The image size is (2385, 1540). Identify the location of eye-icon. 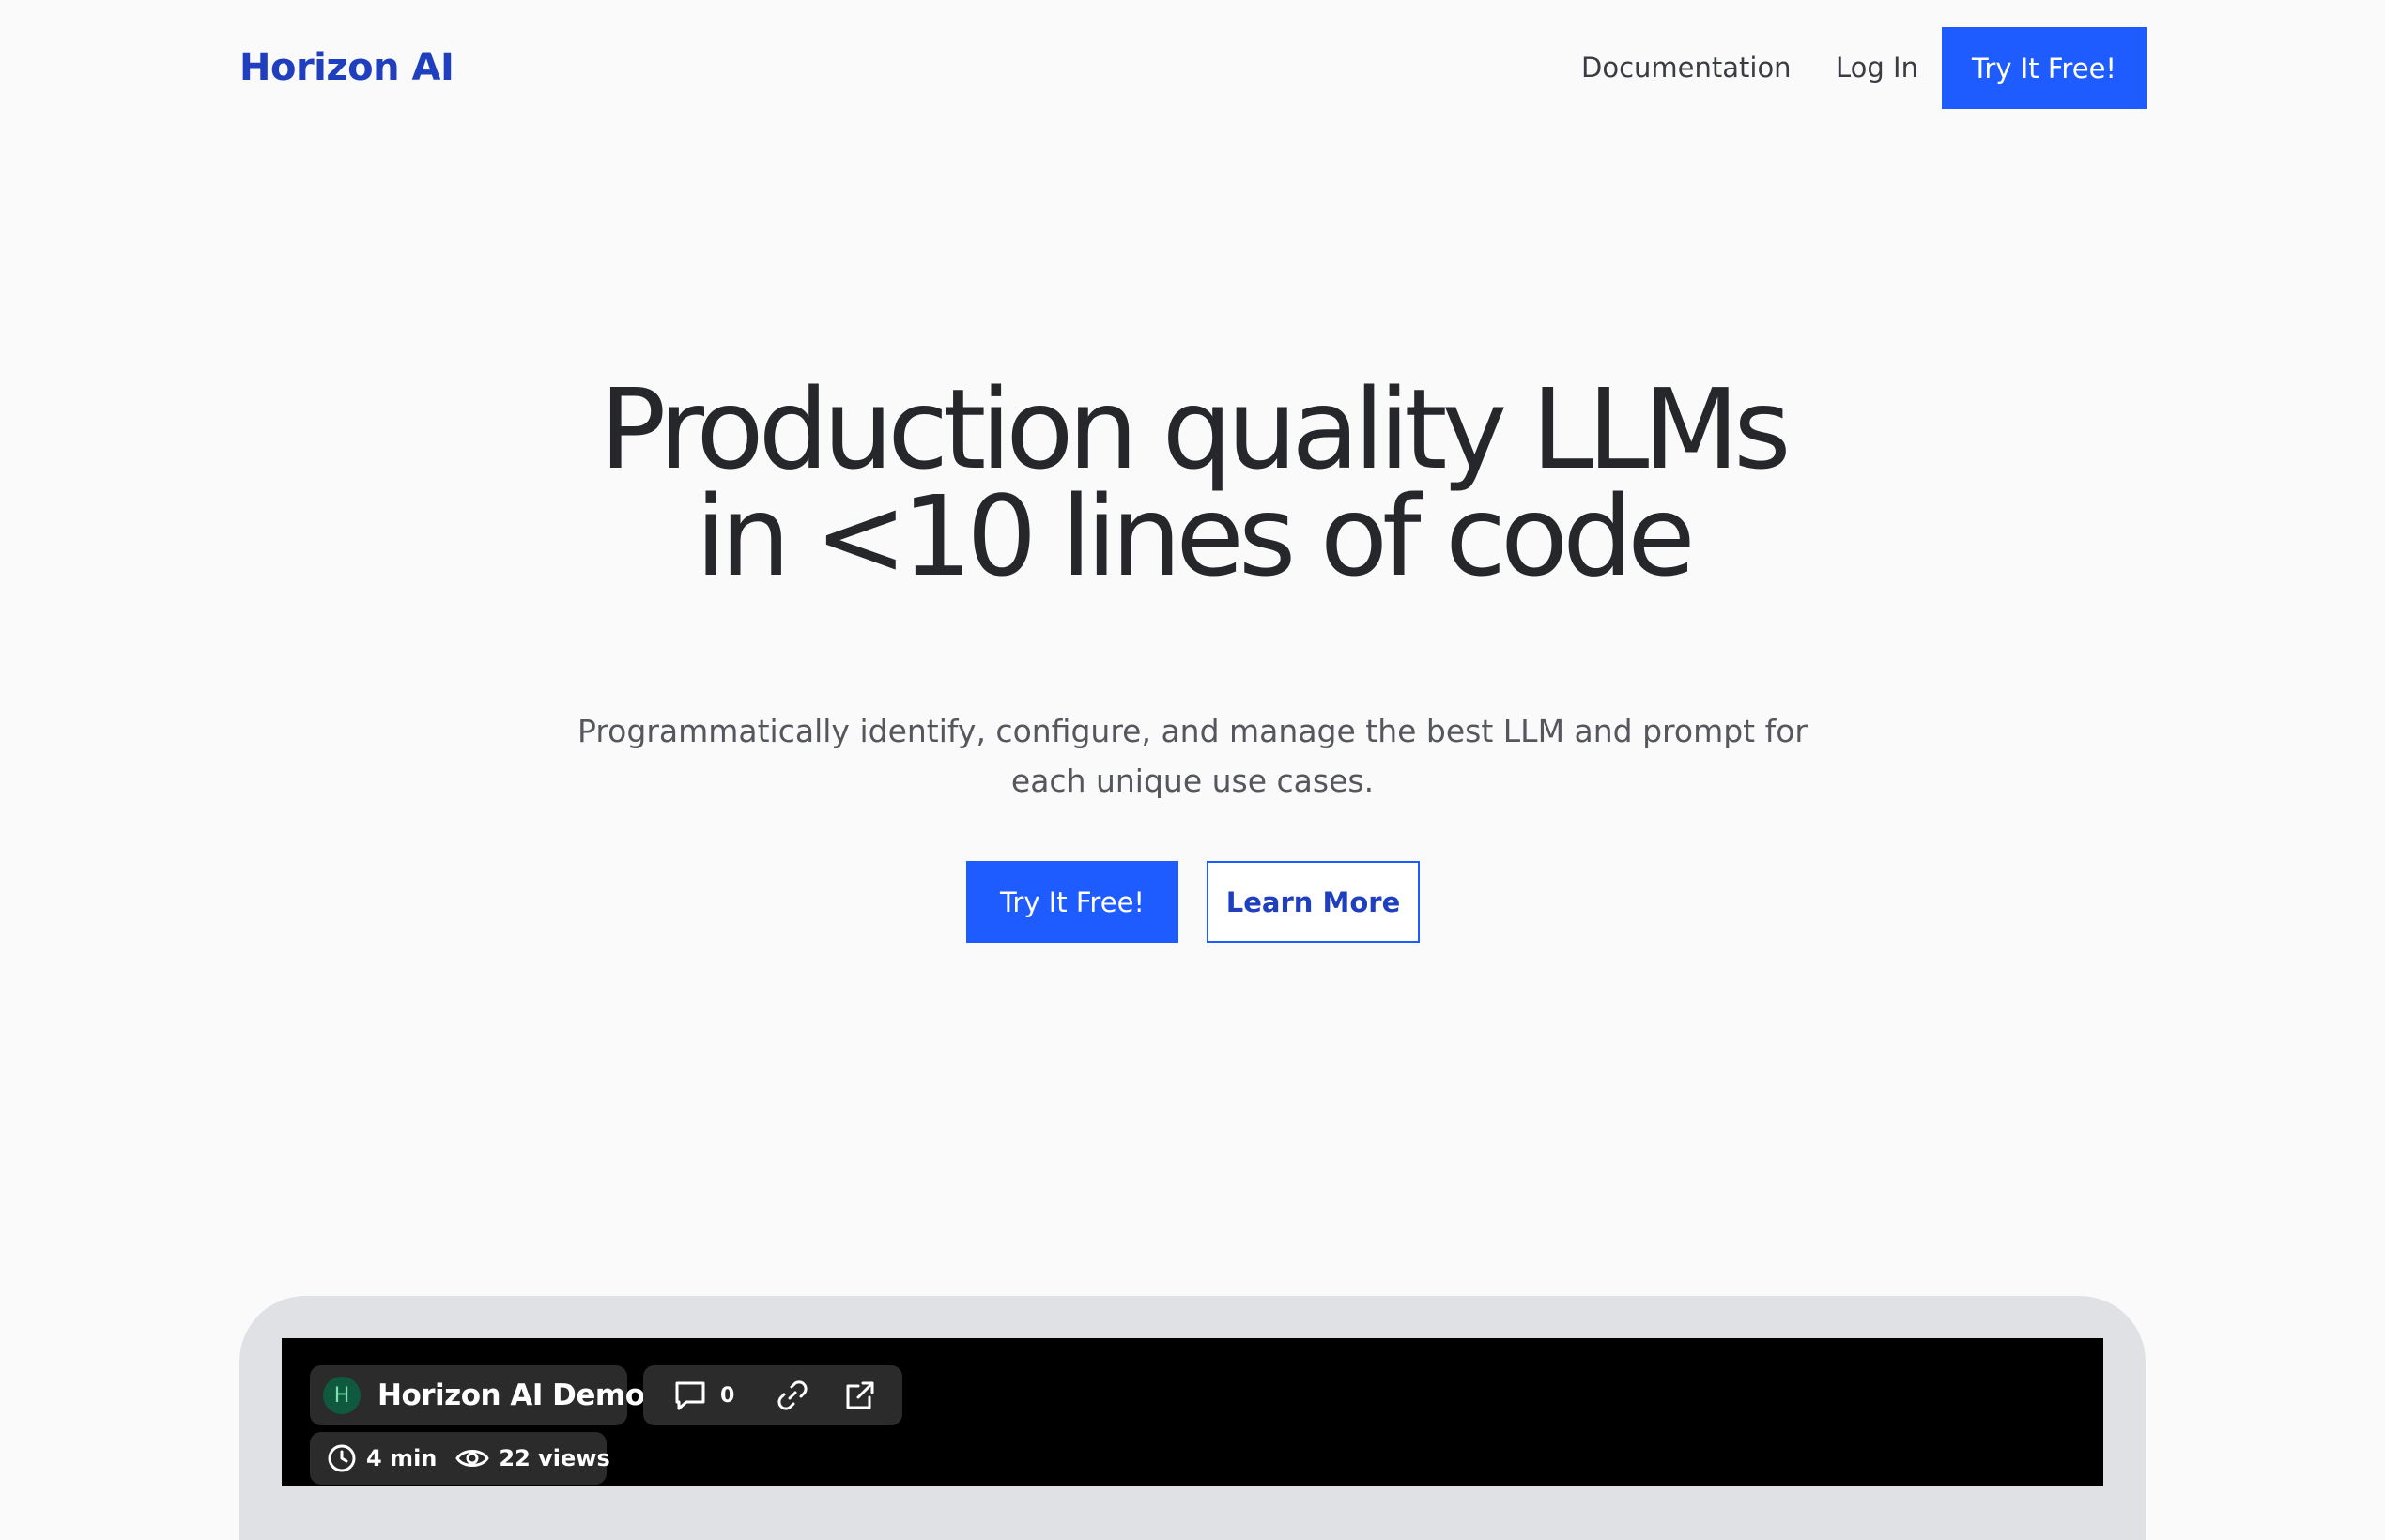
(472, 1458).